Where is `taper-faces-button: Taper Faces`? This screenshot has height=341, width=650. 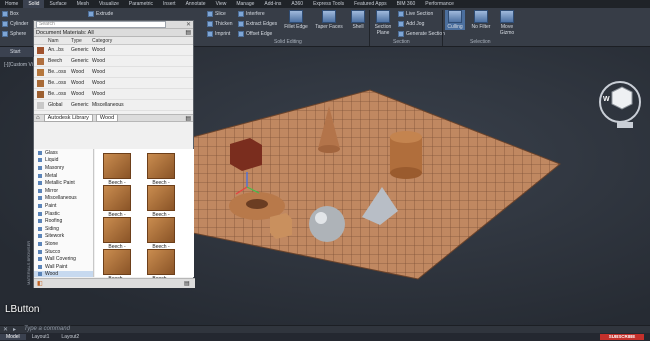 taper-faces-button: Taper Faces is located at coordinates (329, 20).